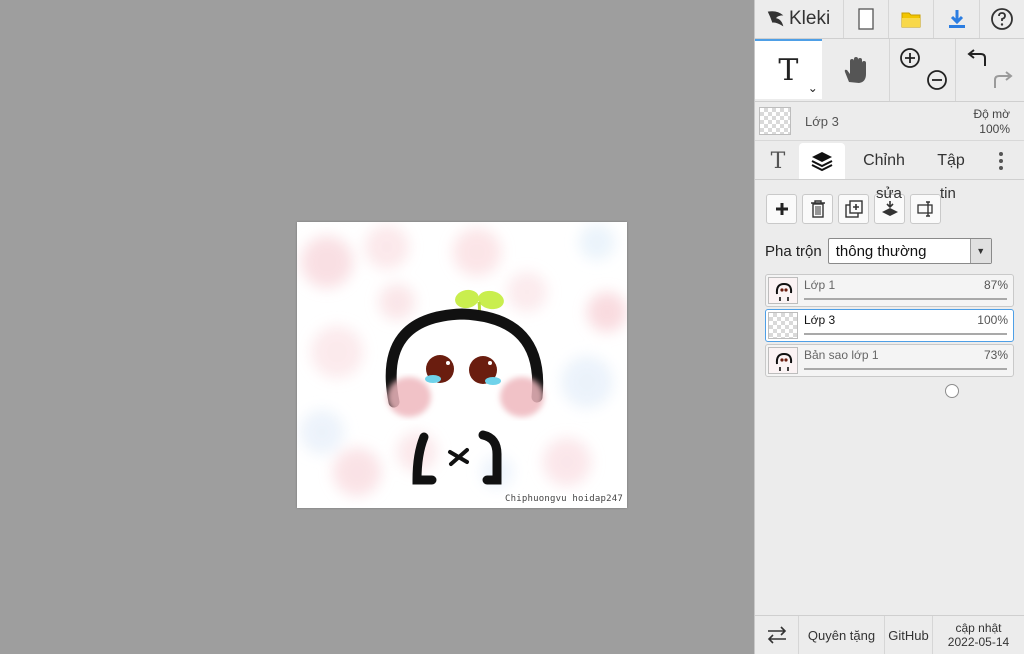 This screenshot has height=654, width=1024. What do you see at coordinates (463, 360) in the screenshot?
I see `artwork` at bounding box center [463, 360].